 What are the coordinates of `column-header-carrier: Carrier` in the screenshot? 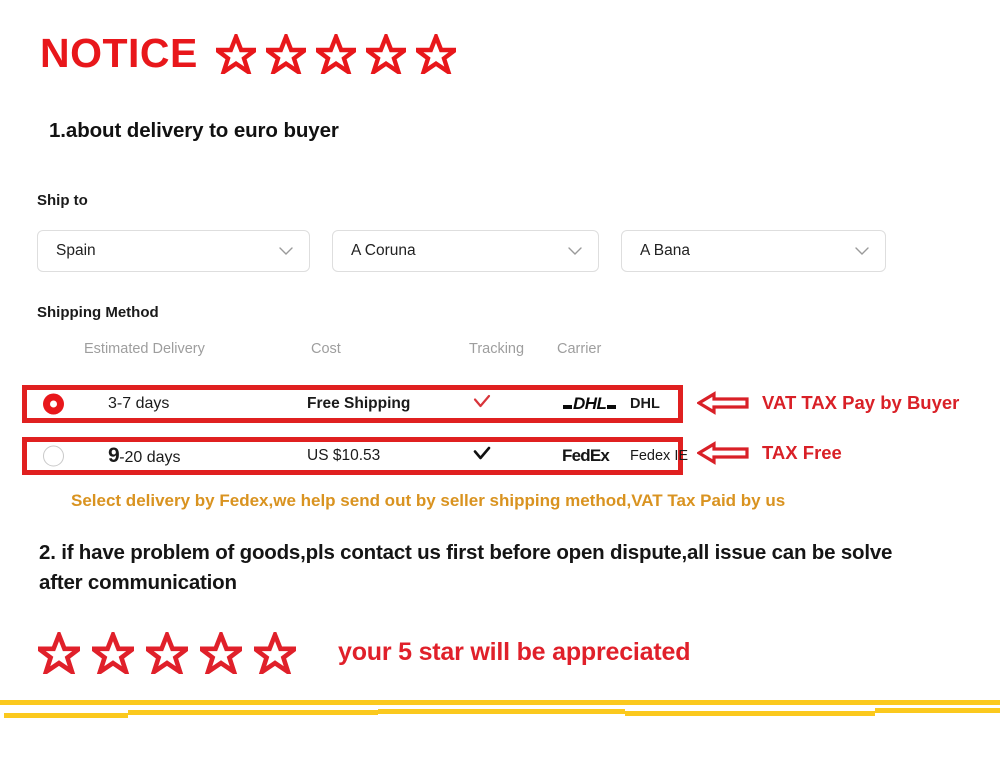 It's located at (579, 349).